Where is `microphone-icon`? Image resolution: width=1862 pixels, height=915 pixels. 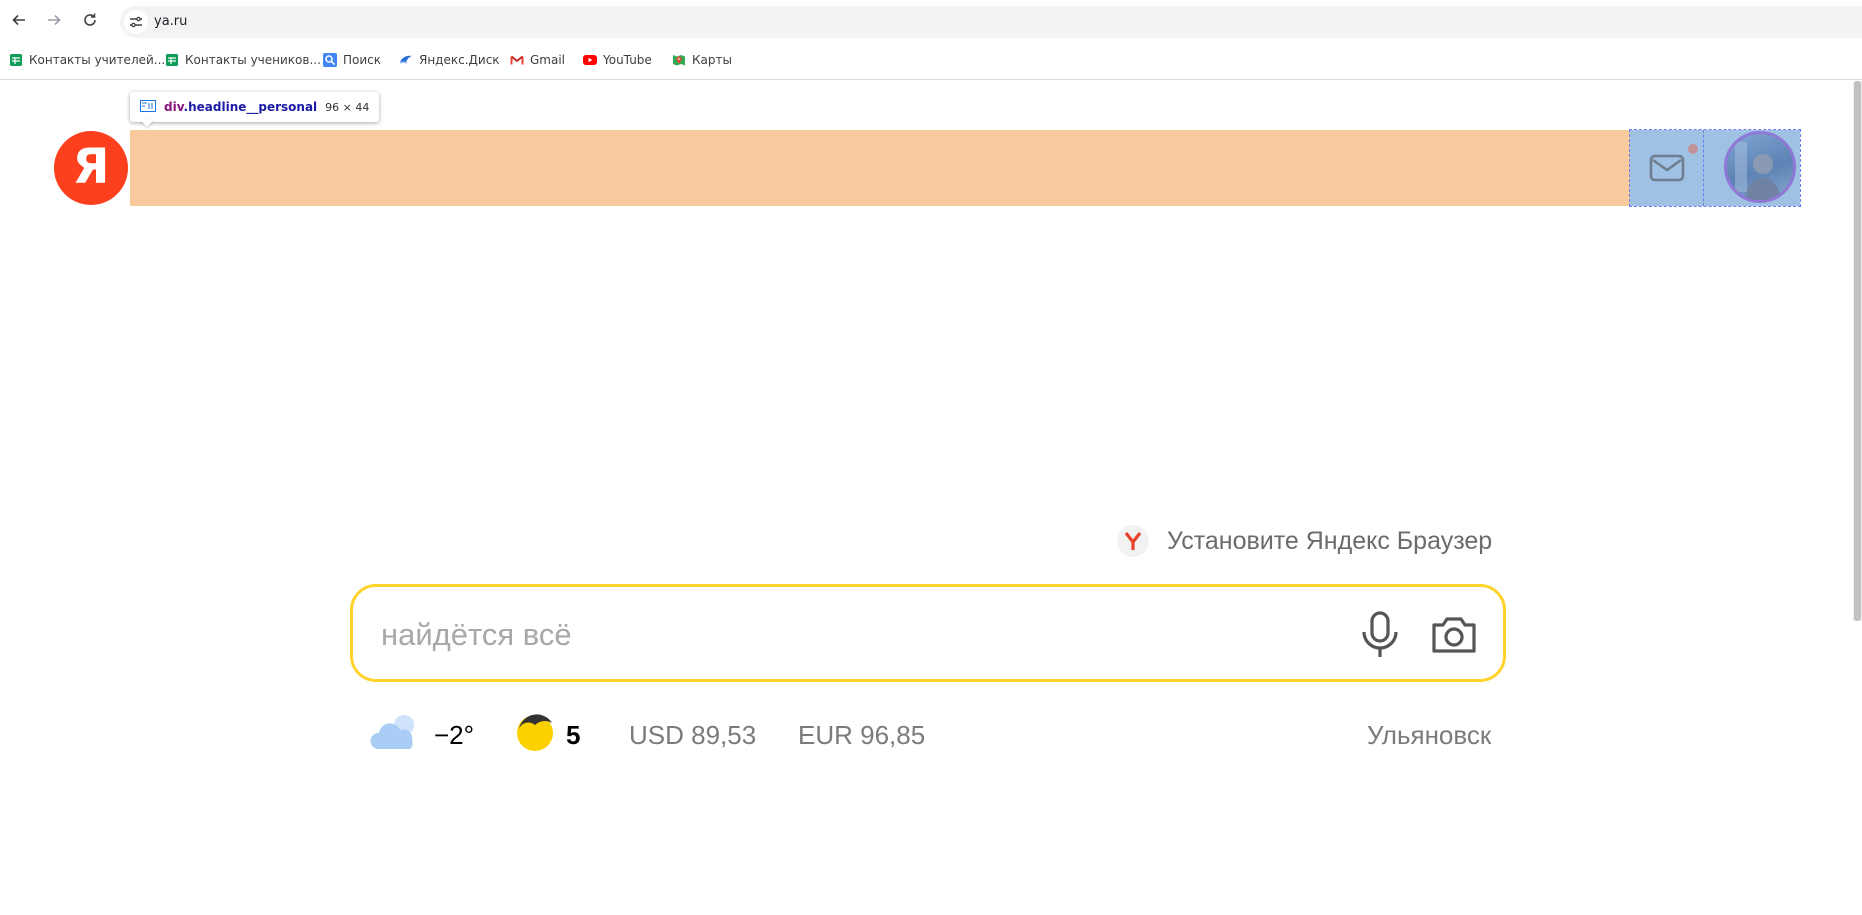 microphone-icon is located at coordinates (1380, 635).